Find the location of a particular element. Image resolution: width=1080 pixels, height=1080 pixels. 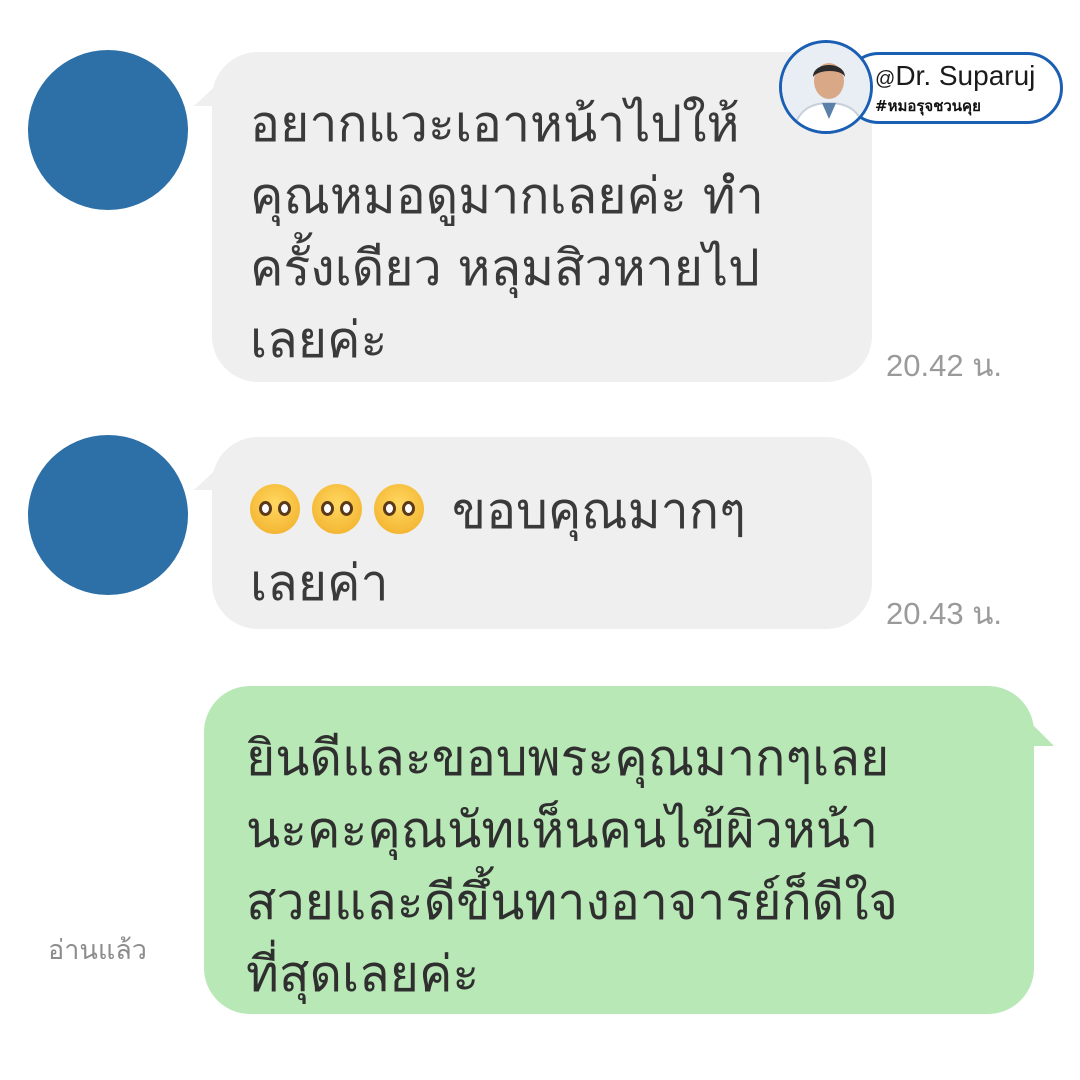

message-text-line: นะคะคุณนัทเห็นคนไข้ผิวหน้า is located at coordinates (562, 830).